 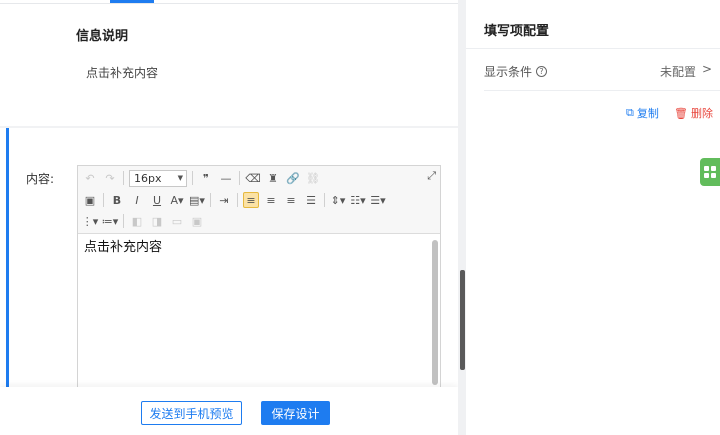 What do you see at coordinates (681, 113) in the screenshot?
I see `trash-icon: 🗑` at bounding box center [681, 113].